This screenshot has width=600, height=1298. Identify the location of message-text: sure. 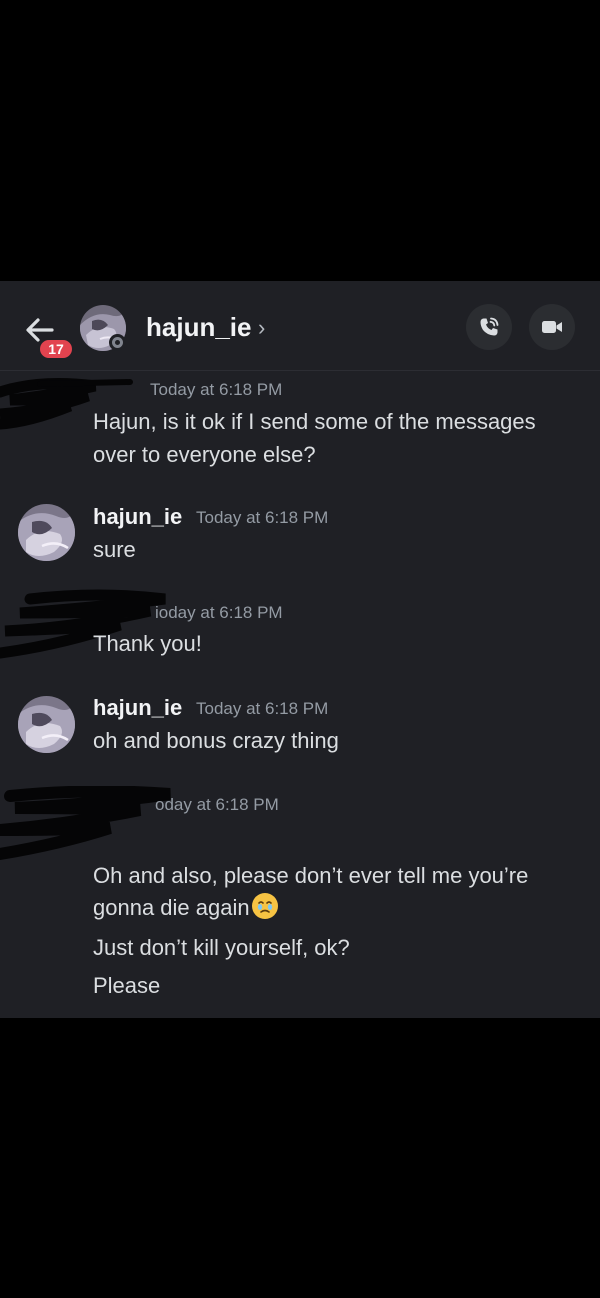
(114, 549).